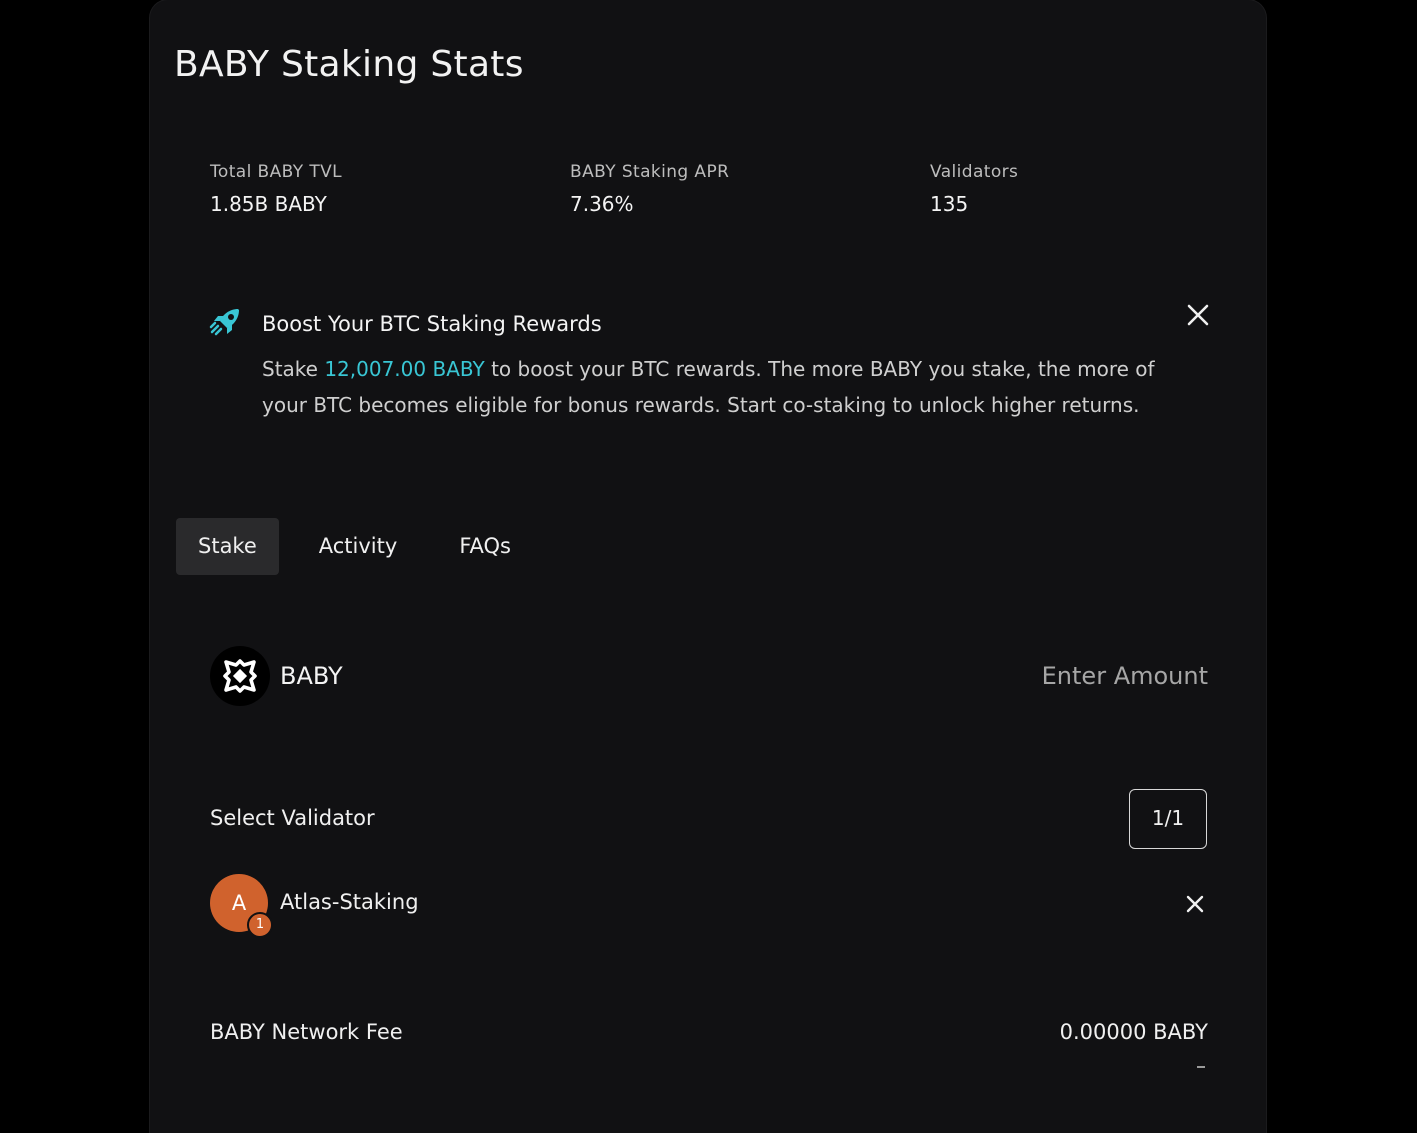 Image resolution: width=1417 pixels, height=1133 pixels. I want to click on boost-title: Boost Your BTC Staking Rewards, so click(432, 324).